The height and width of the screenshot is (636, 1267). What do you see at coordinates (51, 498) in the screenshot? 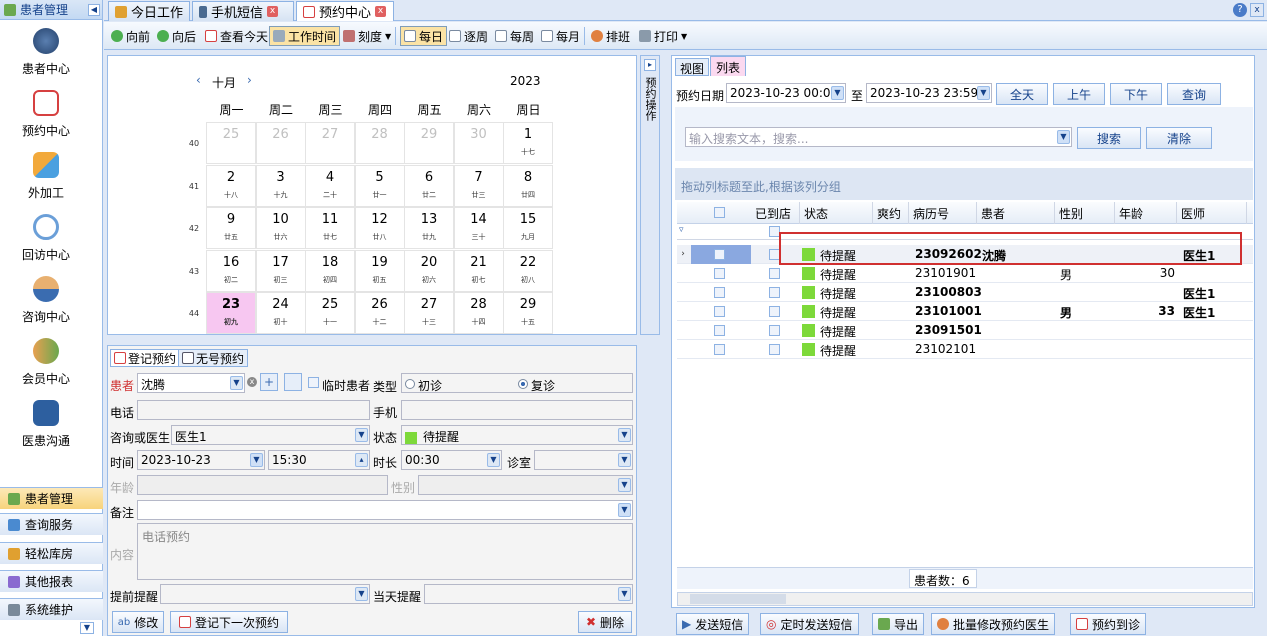
I see `sidebar-bottom-patient-mgmt: 患者管理` at bounding box center [51, 498].